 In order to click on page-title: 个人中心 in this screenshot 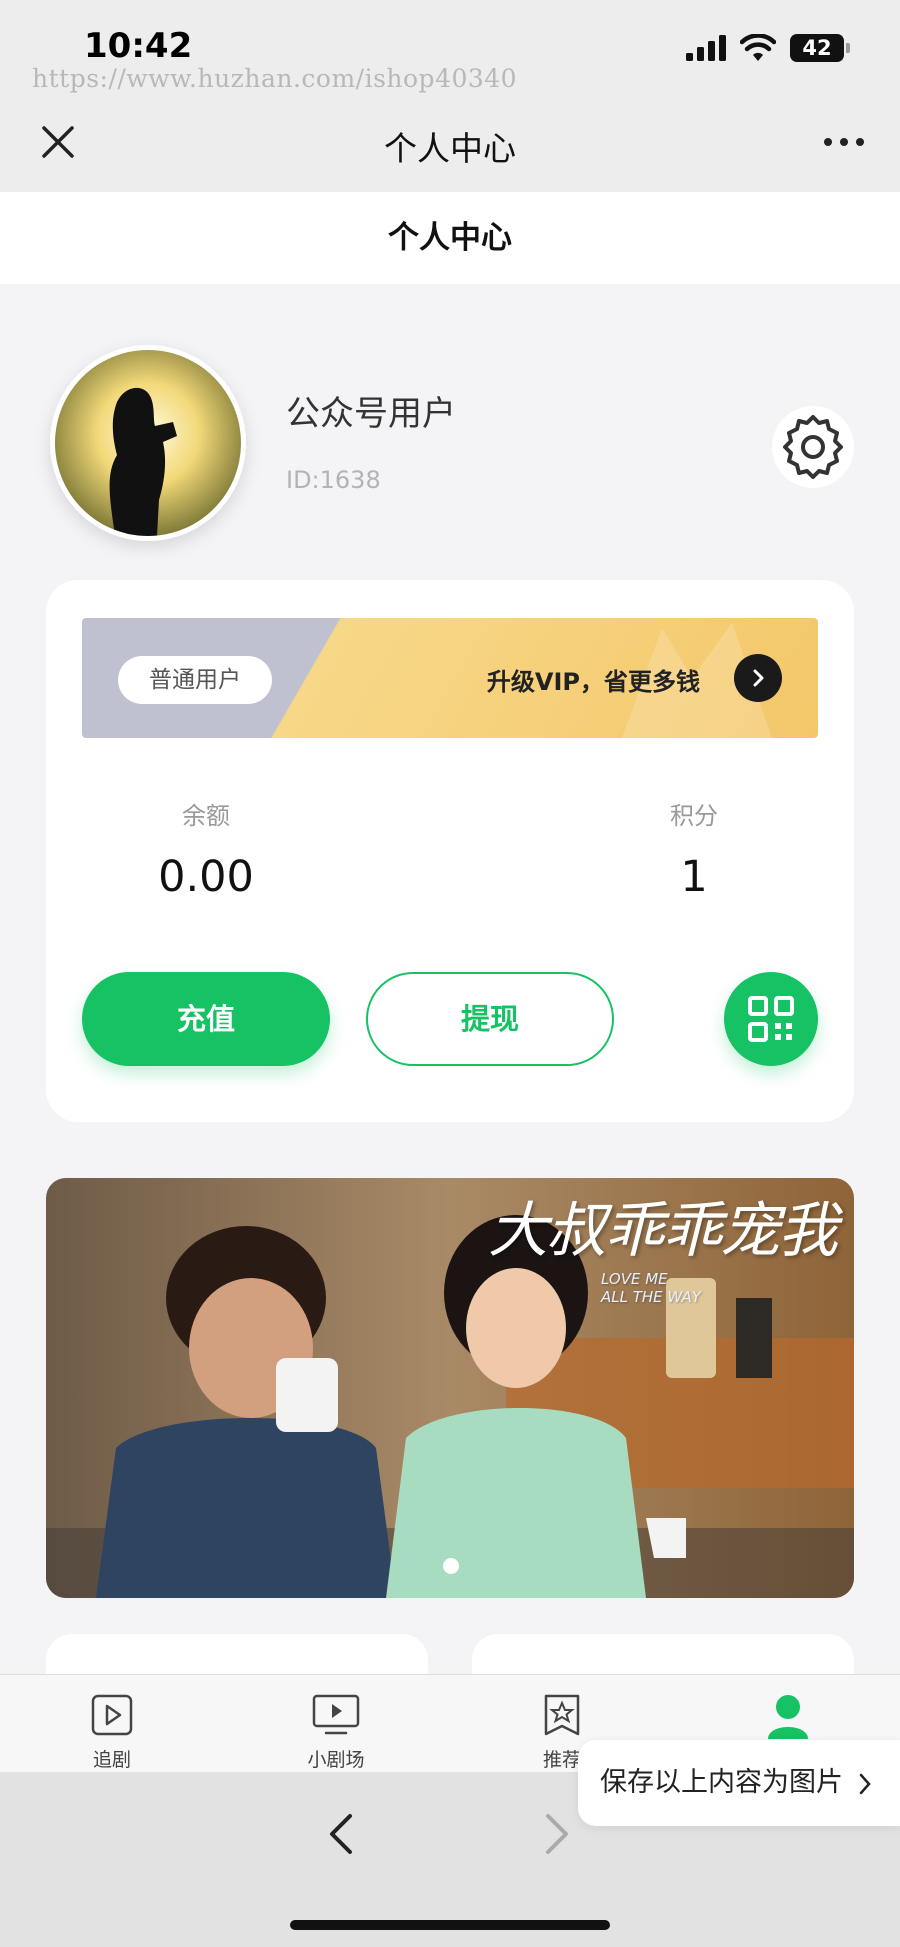, I will do `click(450, 238)`.